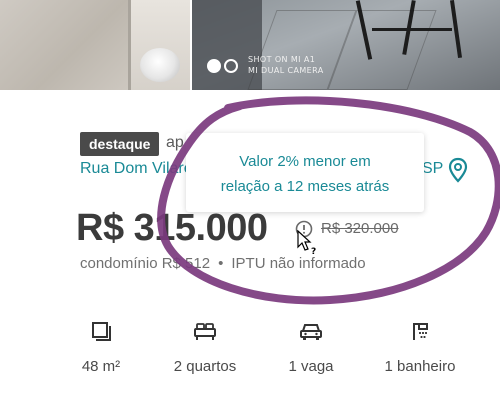  What do you see at coordinates (120, 144) in the screenshot?
I see `highlight-badge: destaque` at bounding box center [120, 144].